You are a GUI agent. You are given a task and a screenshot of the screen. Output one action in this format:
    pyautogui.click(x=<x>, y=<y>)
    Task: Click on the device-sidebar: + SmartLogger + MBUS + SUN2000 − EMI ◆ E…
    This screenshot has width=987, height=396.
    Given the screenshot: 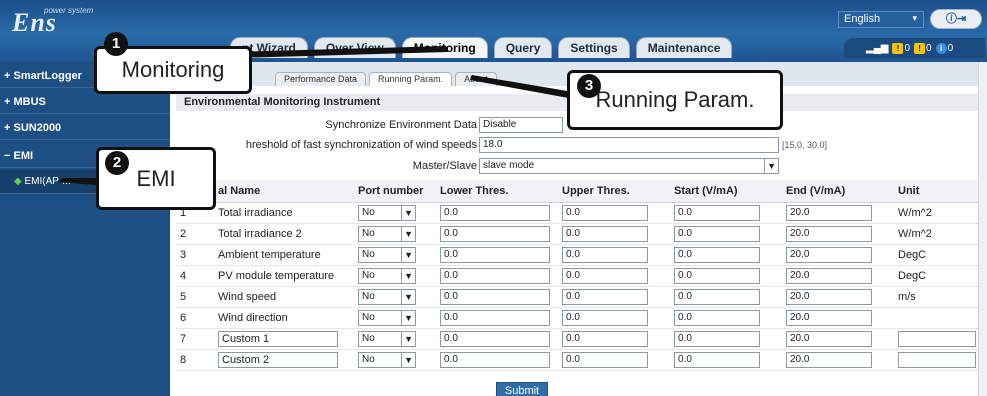 What is the action you would take?
    pyautogui.click(x=85, y=229)
    